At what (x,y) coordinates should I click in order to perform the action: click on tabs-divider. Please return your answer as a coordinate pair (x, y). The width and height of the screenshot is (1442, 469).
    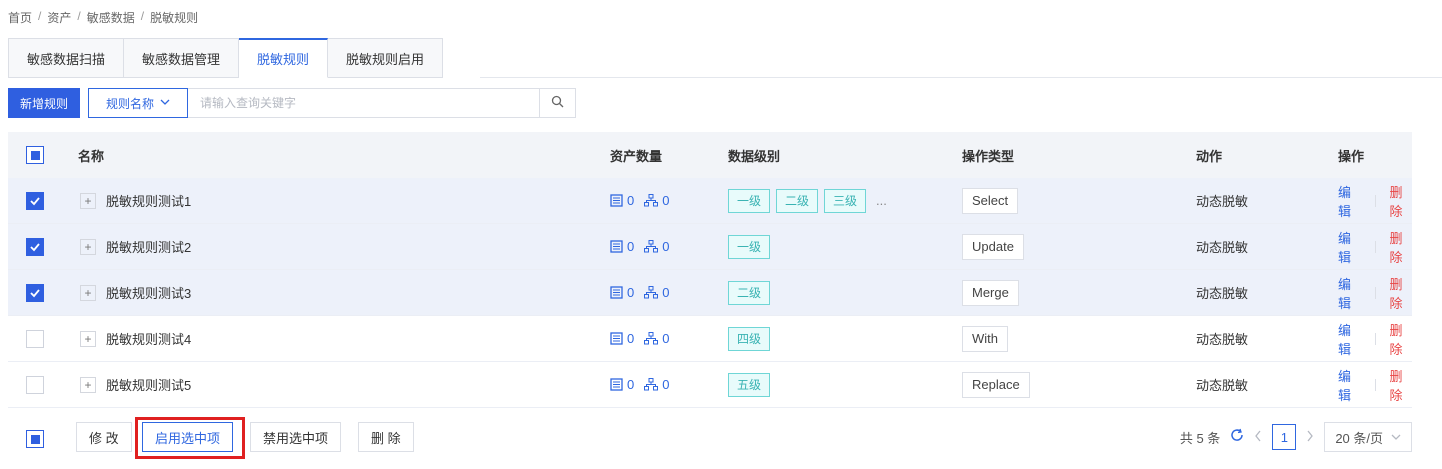
    Looking at the image, I should click on (961, 77).